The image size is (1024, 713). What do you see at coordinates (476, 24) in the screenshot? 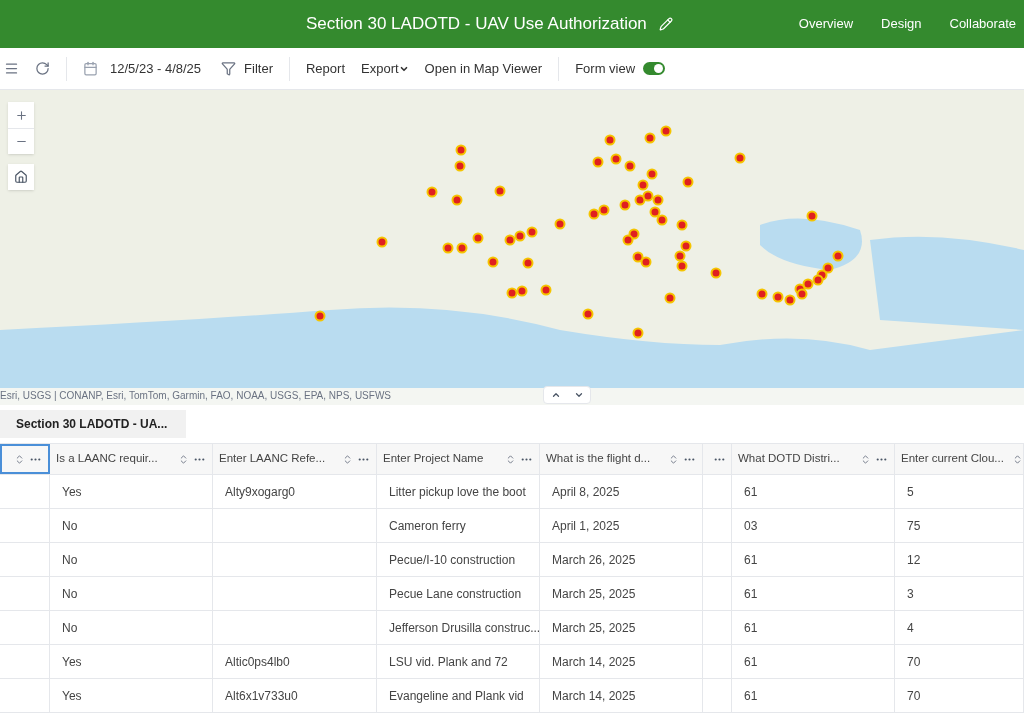
I see `app-title: Section 30 LADOTD - UAV Use Authorization` at bounding box center [476, 24].